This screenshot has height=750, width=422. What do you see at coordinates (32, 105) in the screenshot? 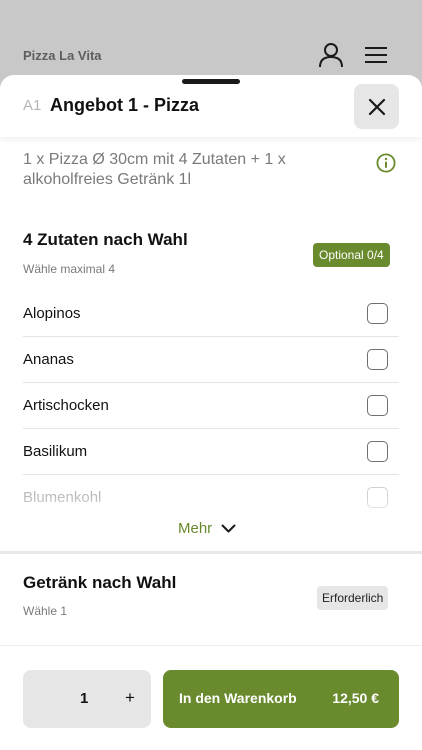
I see `product-code: A1` at bounding box center [32, 105].